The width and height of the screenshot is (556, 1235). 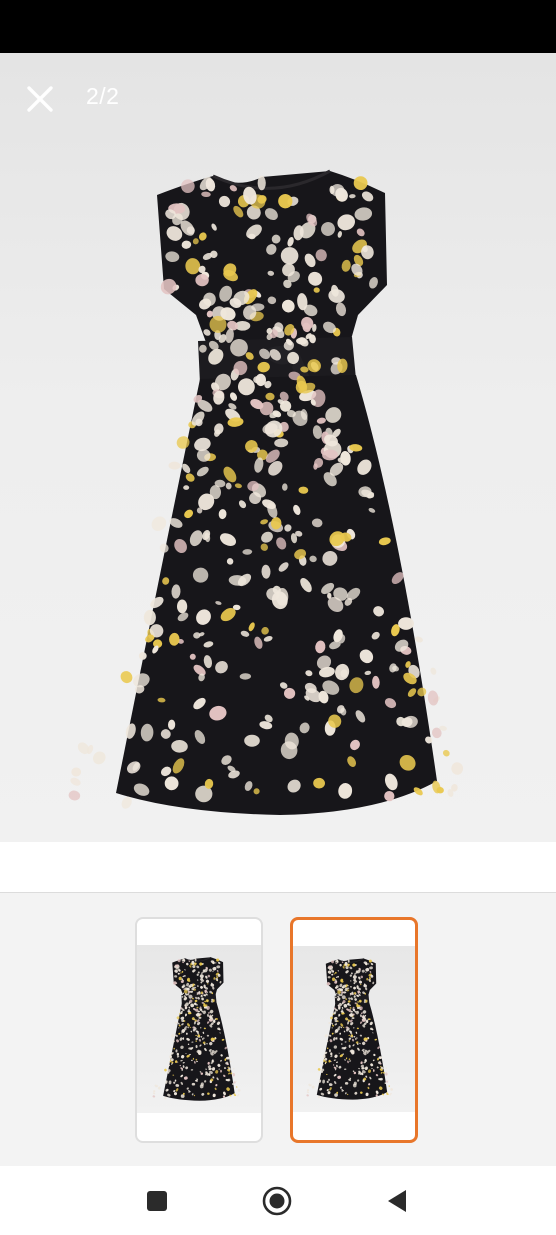 I want to click on circle-home-icon, so click(x=277, y=1201).